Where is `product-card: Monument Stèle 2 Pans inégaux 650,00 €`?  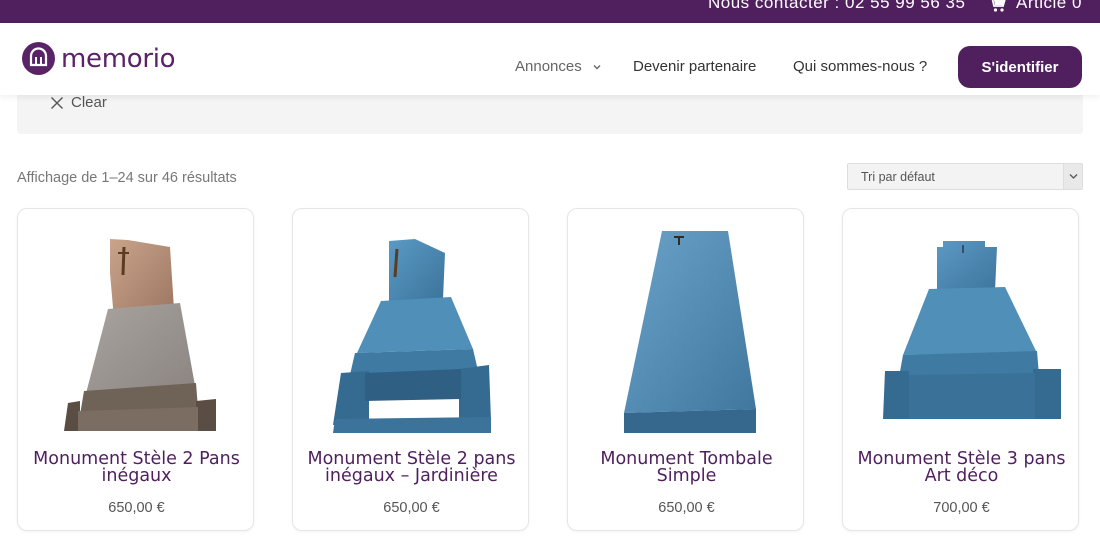 product-card: Monument Stèle 2 Pans inégaux 650,00 € is located at coordinates (135, 369).